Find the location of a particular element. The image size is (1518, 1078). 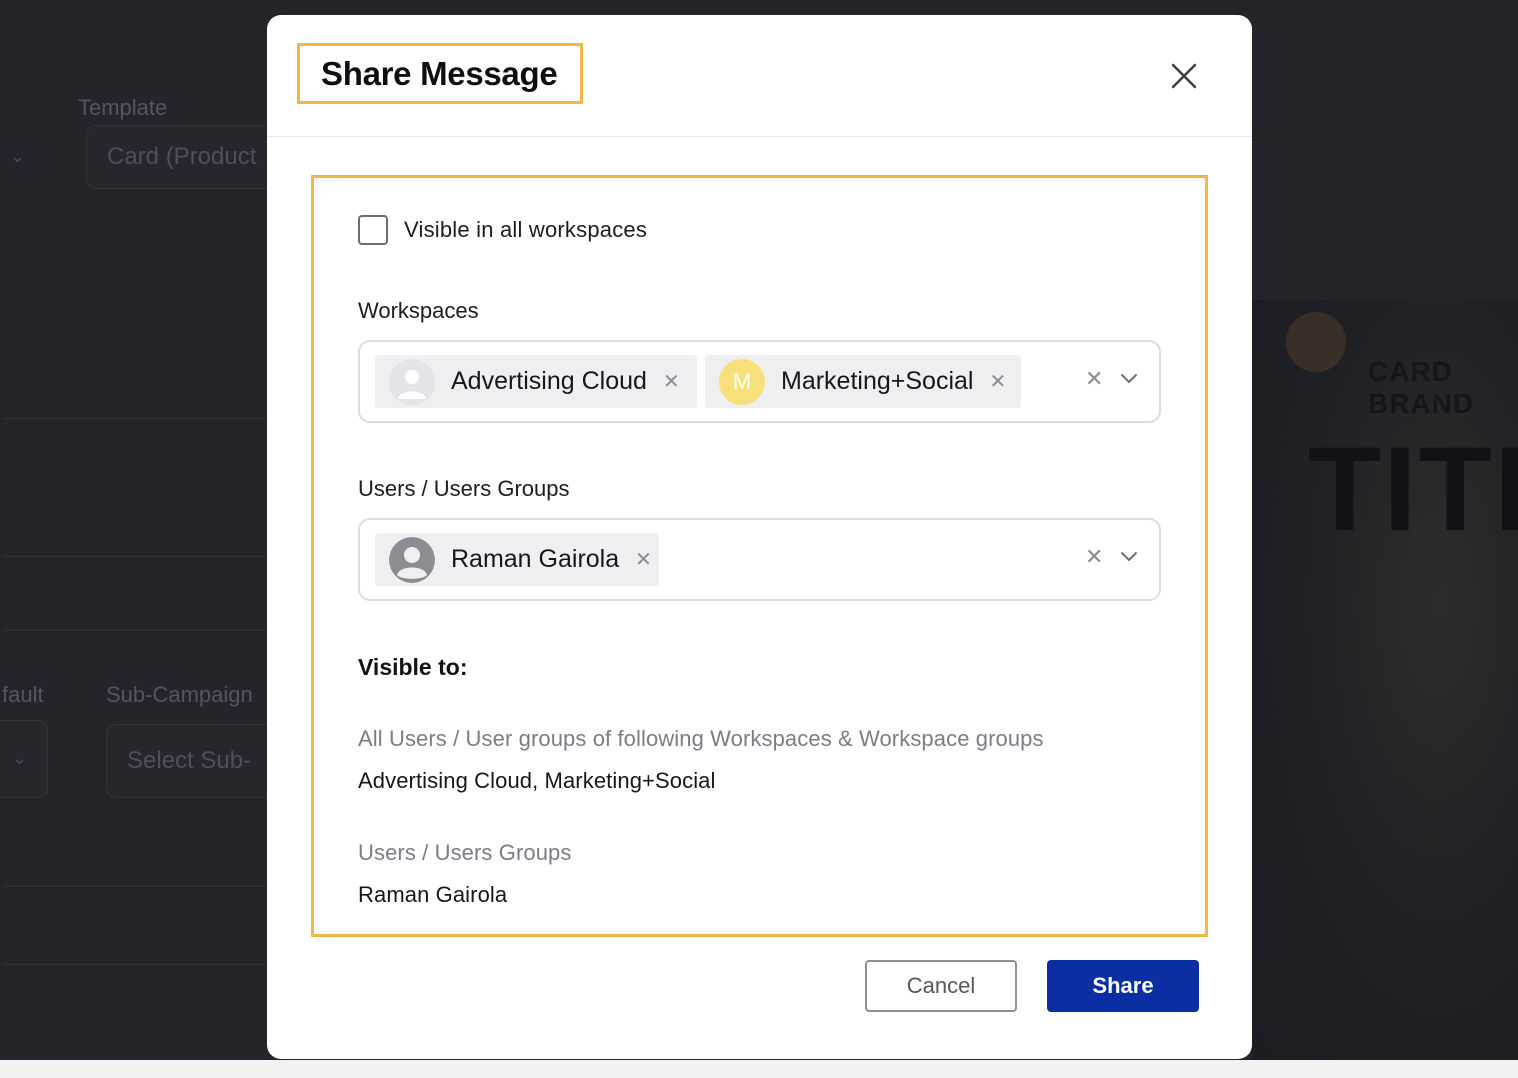

close-icon is located at coordinates (1184, 76).